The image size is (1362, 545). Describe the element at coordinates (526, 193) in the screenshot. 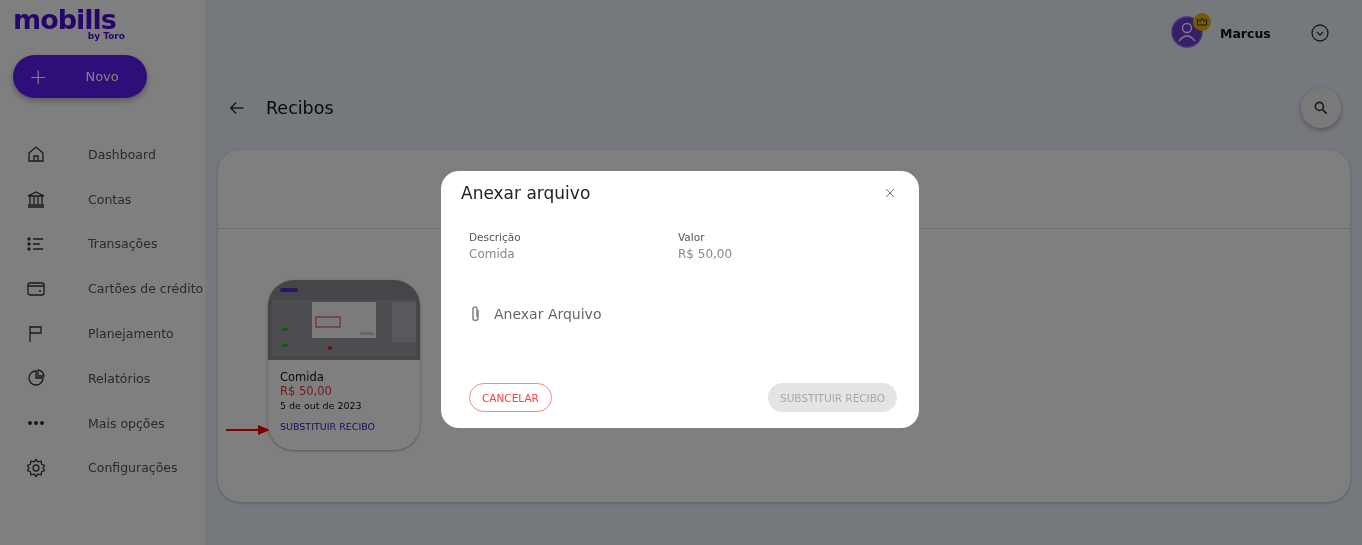

I see `dialog-title: Anexar arquivo` at that location.